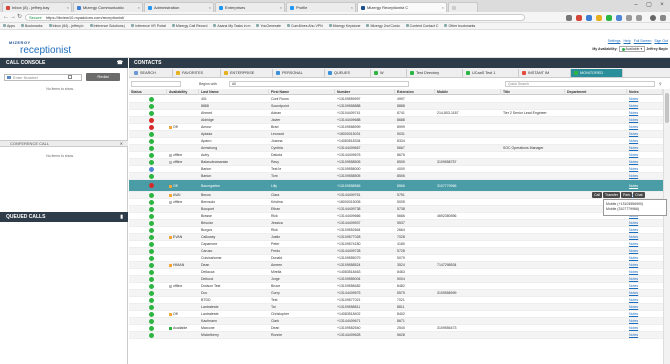  Describe the element at coordinates (365, 92) in the screenshot. I see `column-header: Number` at that location.